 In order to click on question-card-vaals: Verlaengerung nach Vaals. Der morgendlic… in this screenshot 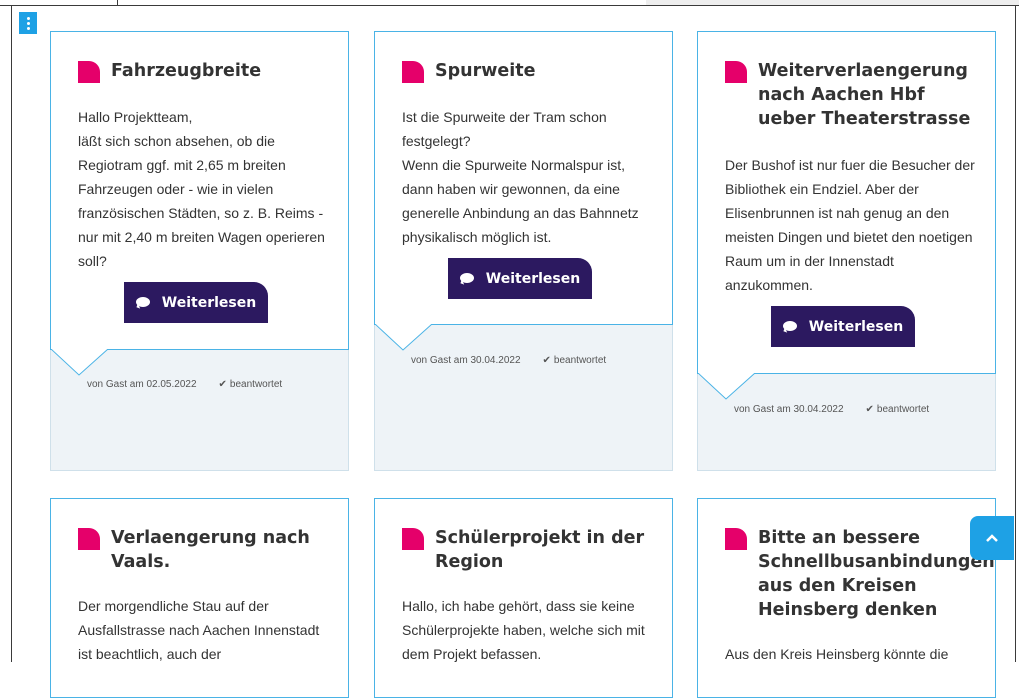, I will do `click(199, 598)`.